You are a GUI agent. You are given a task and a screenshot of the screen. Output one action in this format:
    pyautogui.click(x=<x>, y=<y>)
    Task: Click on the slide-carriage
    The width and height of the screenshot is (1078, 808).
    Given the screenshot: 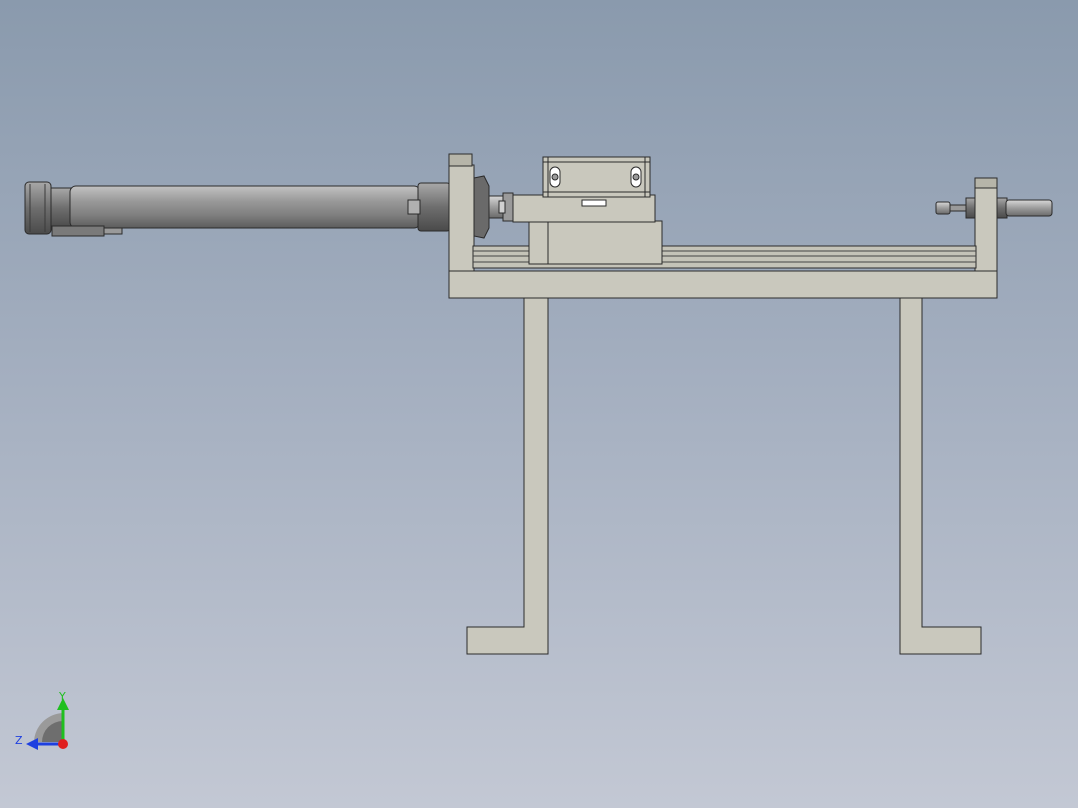 What is the action you would take?
    pyautogui.click(x=587, y=210)
    